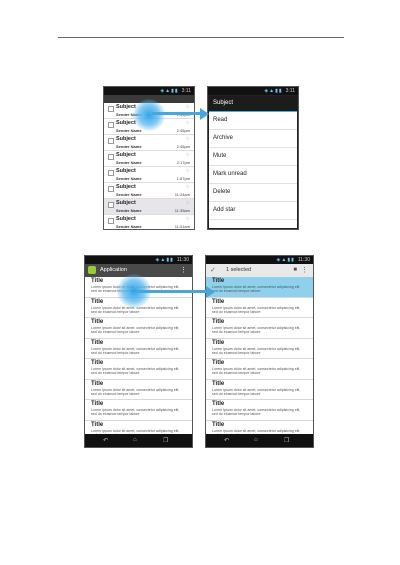 Image resolution: width=400 pixels, height=565 pixels. I want to click on done-check-icon: ✓, so click(213, 270).